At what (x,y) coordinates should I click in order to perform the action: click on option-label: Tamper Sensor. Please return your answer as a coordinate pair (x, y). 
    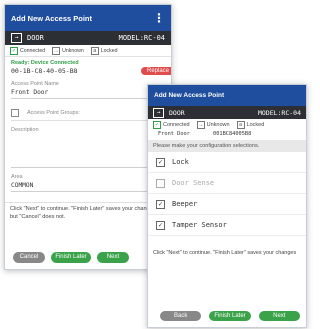
    Looking at the image, I should click on (199, 225).